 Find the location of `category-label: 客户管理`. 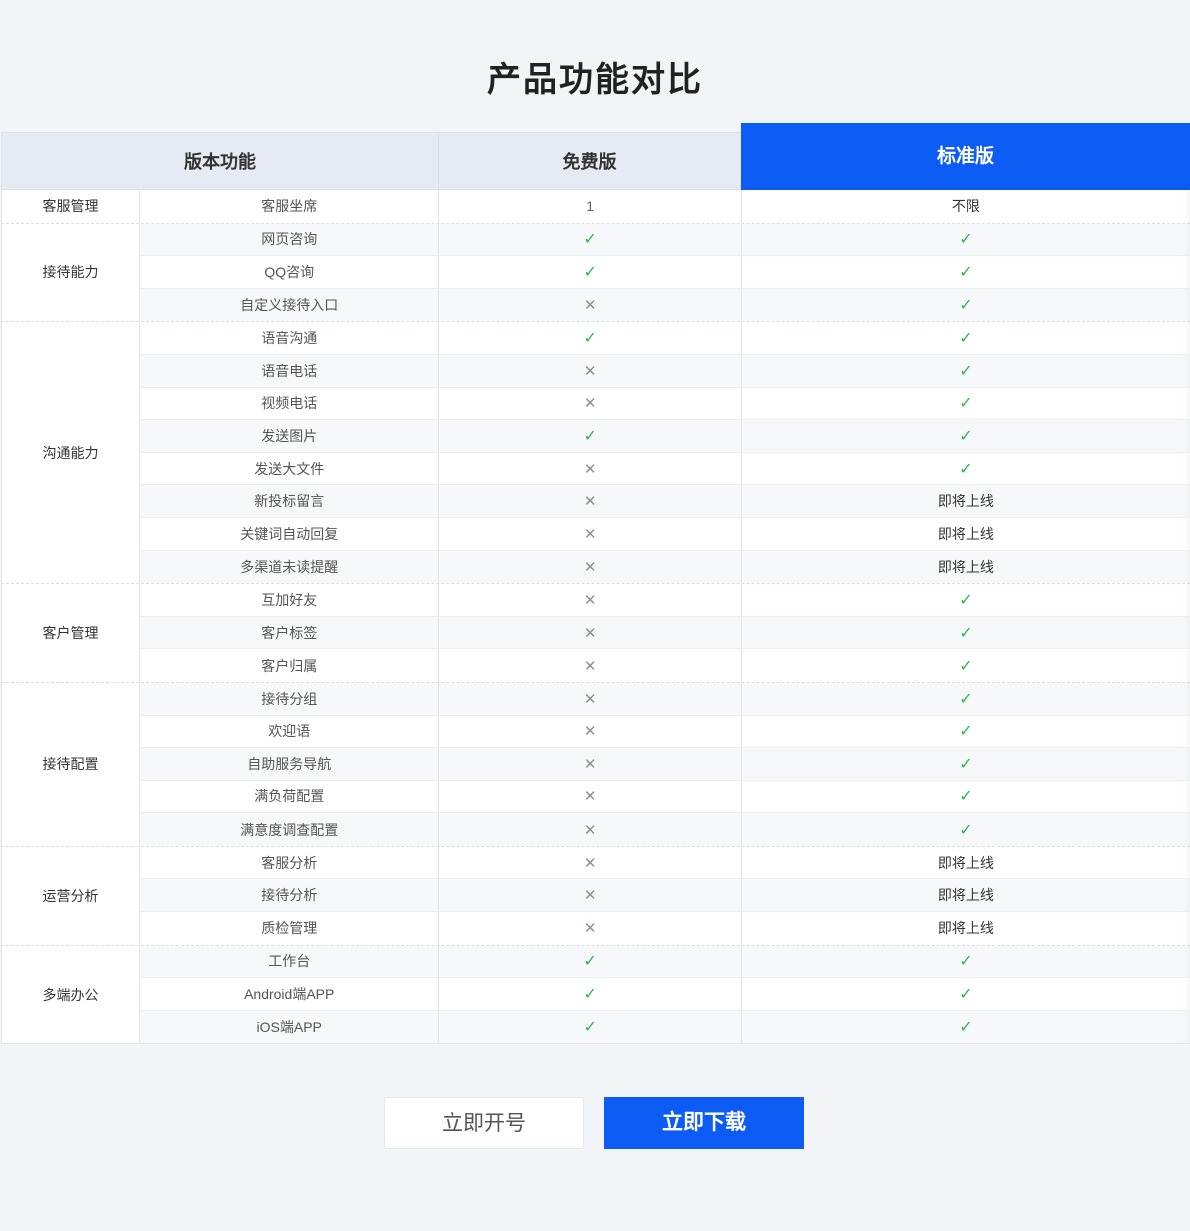

category-label: 客户管理 is located at coordinates (70, 633).